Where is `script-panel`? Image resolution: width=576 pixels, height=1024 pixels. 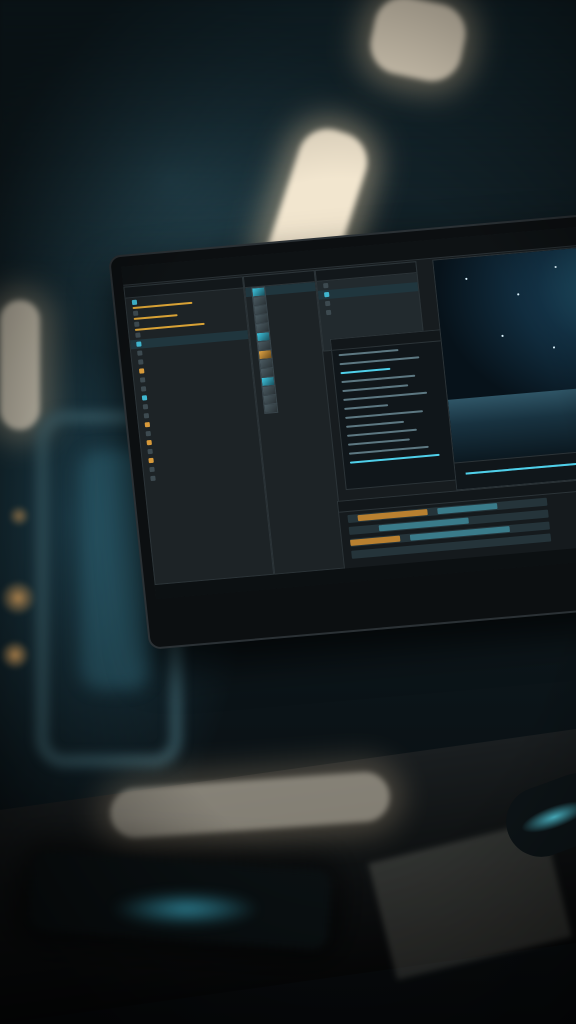 script-panel is located at coordinates (393, 410).